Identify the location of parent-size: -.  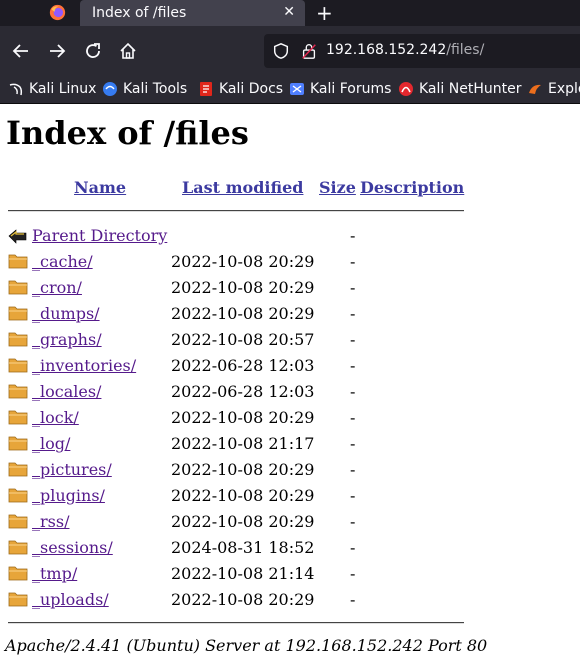
(353, 235).